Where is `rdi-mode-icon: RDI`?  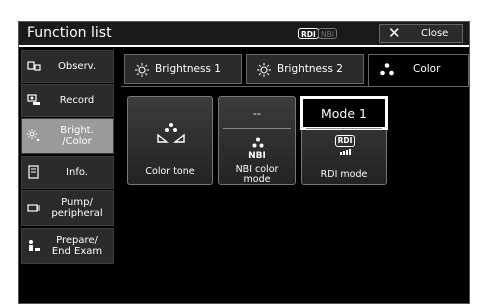
rdi-mode-icon: RDI is located at coordinates (345, 141).